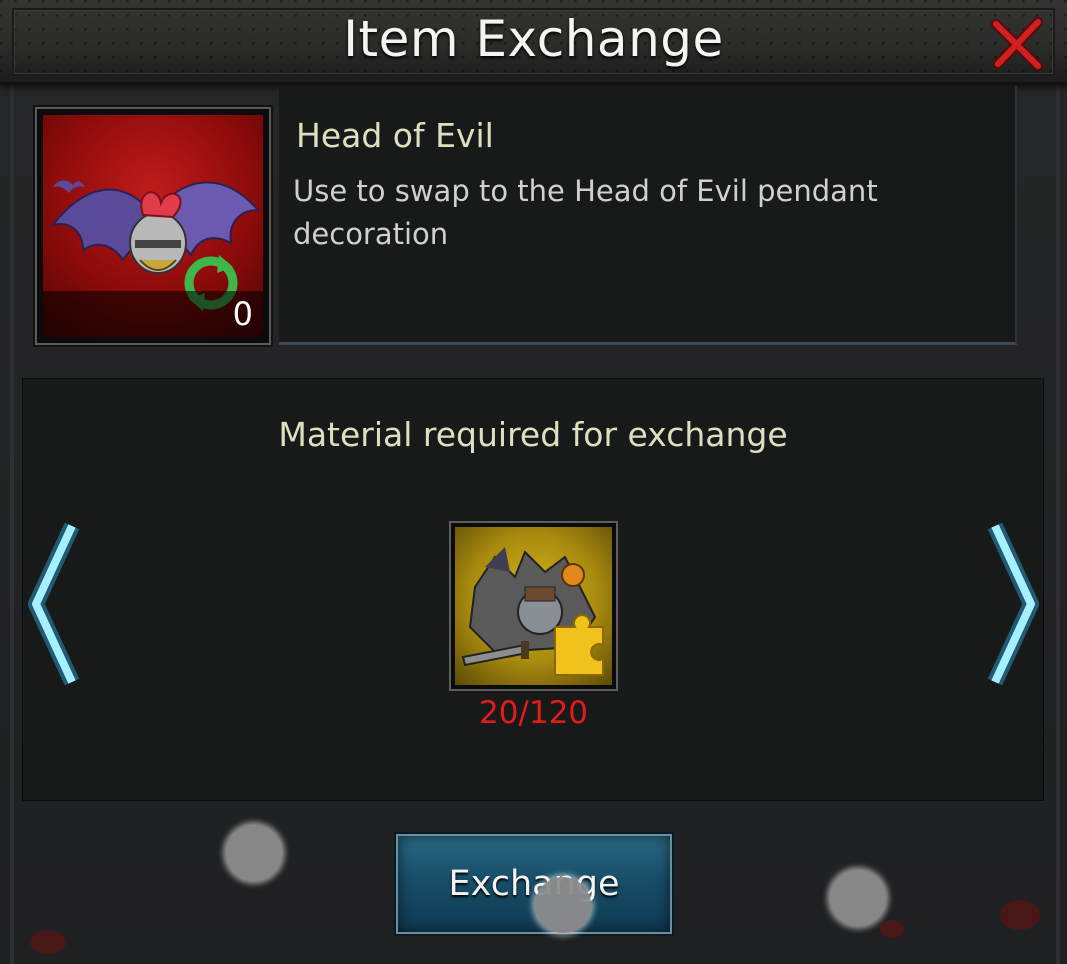  Describe the element at coordinates (12, 523) in the screenshot. I see `frame-border-left` at that location.